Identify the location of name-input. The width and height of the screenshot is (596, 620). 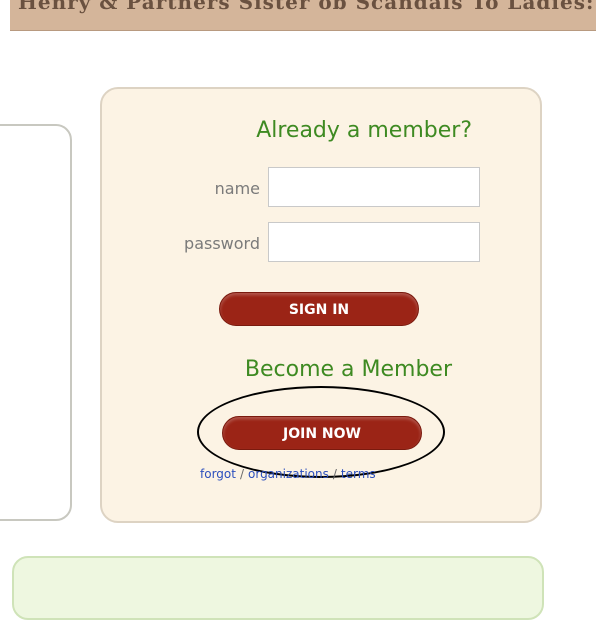
(374, 187).